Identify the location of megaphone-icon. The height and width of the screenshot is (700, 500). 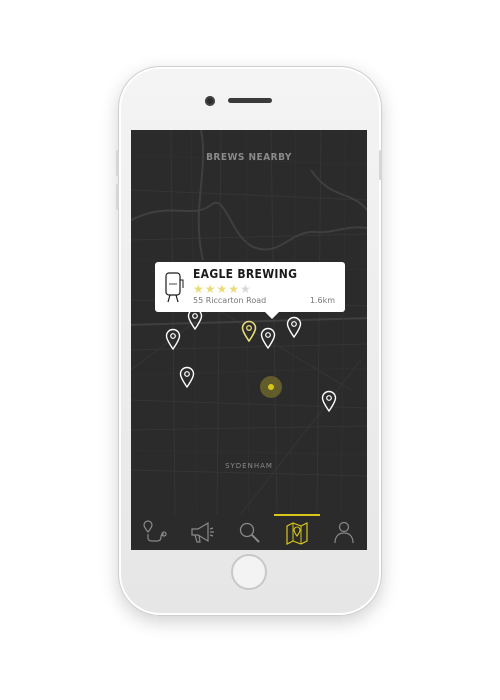
(202, 532).